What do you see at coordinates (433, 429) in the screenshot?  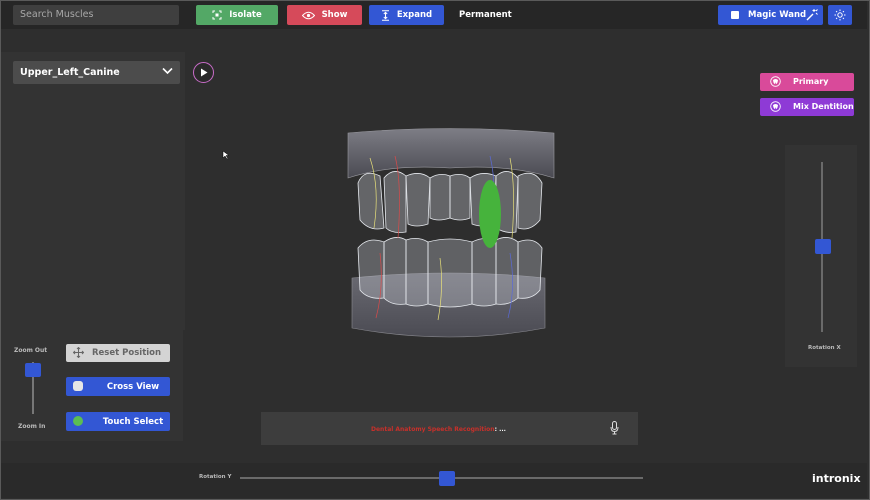 I see `status-text: Dental Anatomy Speech Recognition` at bounding box center [433, 429].